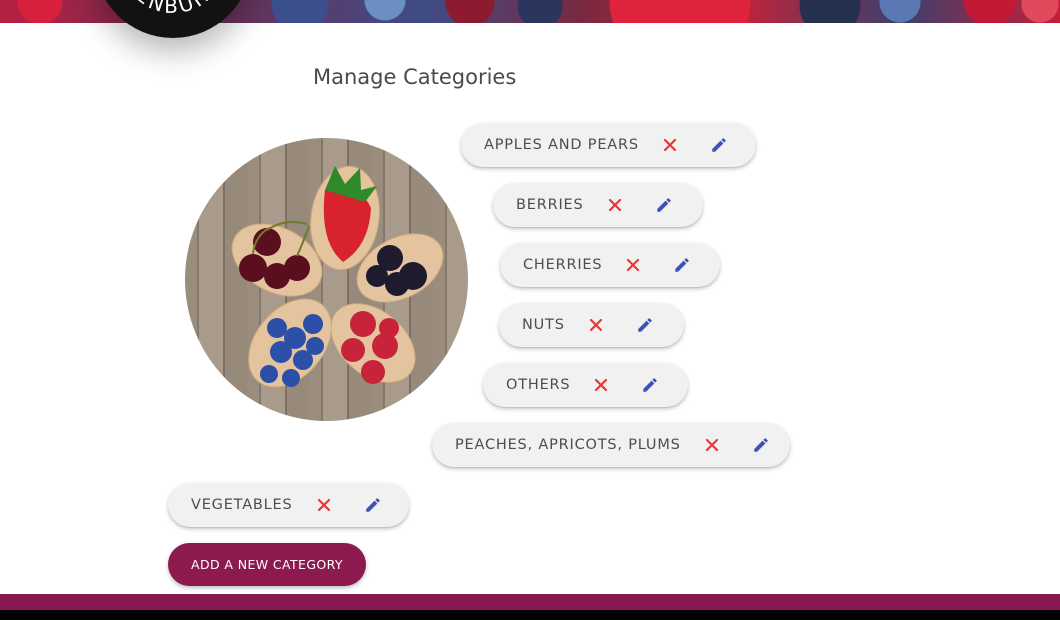 This screenshot has height=620, width=1060. I want to click on category-chip-peaches-apricots-plums: PEACHES, APRICOTS, PLUMS, so click(611, 445).